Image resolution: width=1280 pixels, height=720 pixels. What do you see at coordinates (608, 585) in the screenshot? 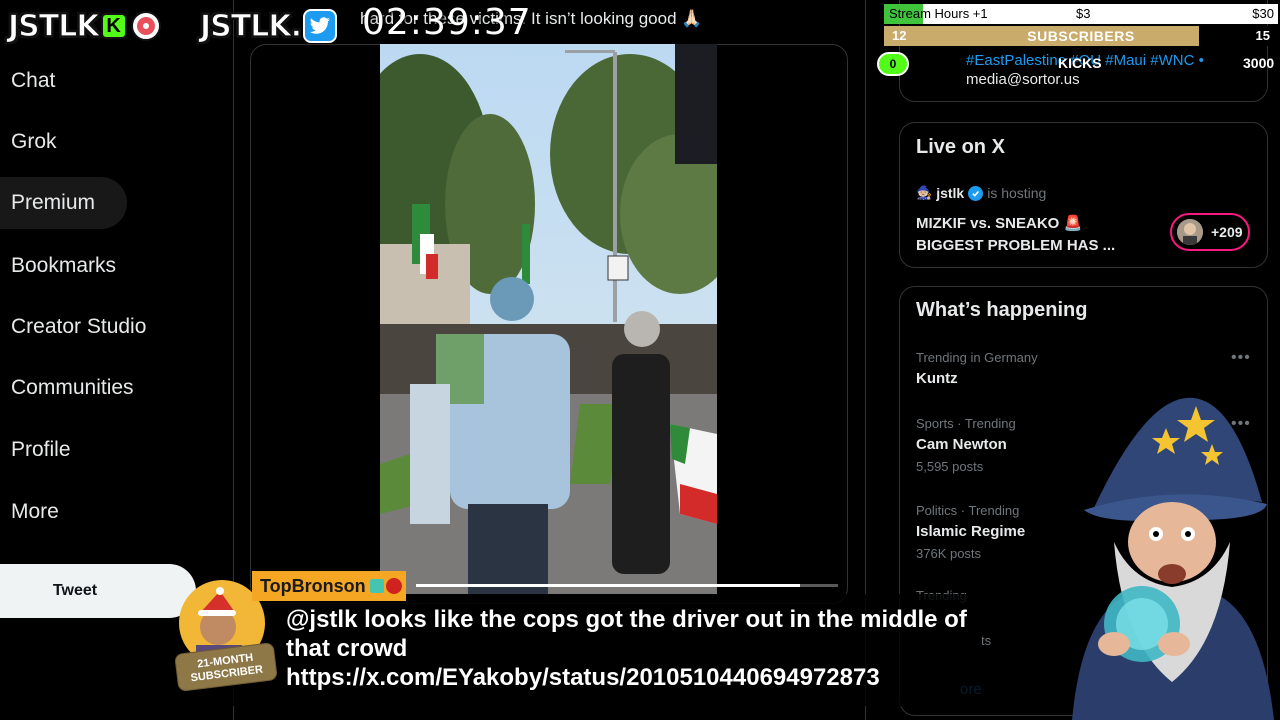
I see `video-progress-fill` at bounding box center [608, 585].